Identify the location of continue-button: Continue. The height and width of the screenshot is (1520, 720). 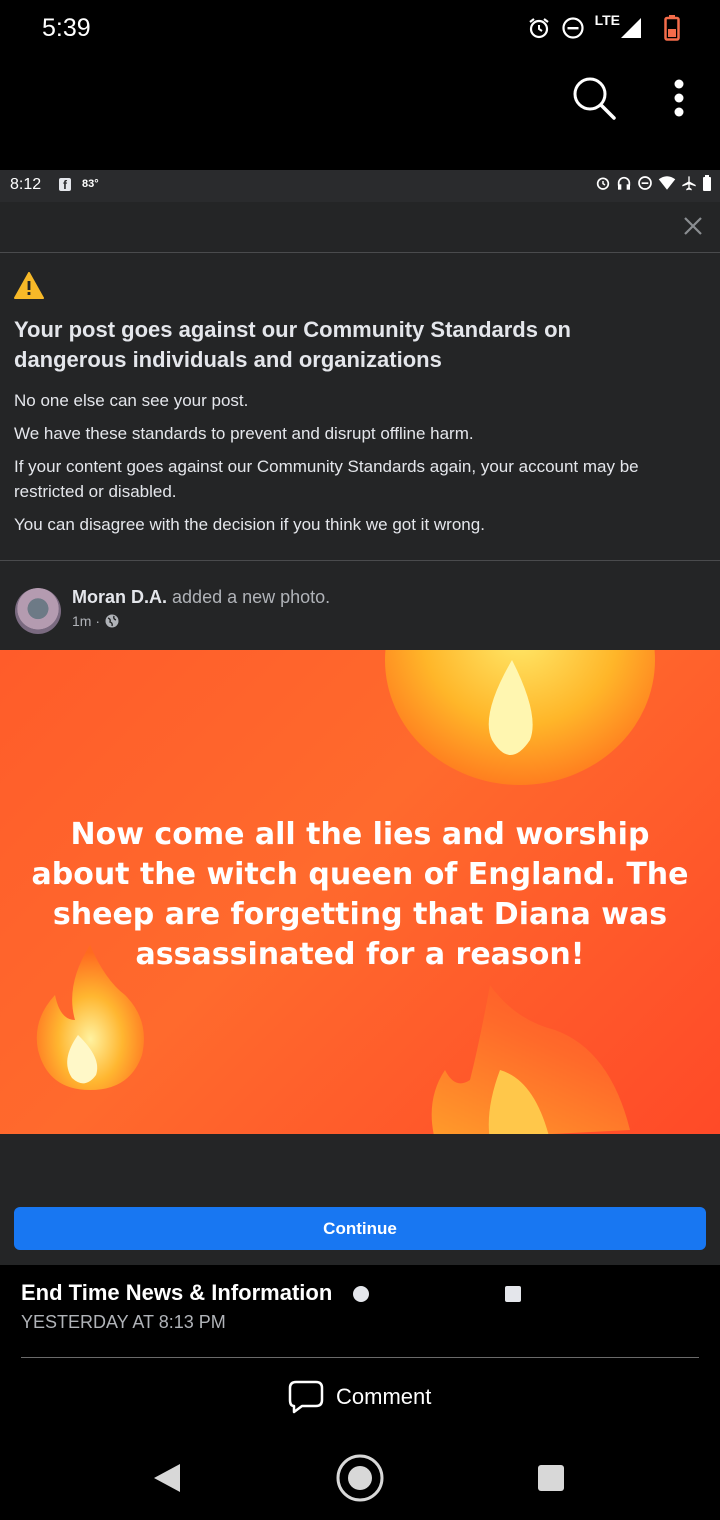
(360, 1228).